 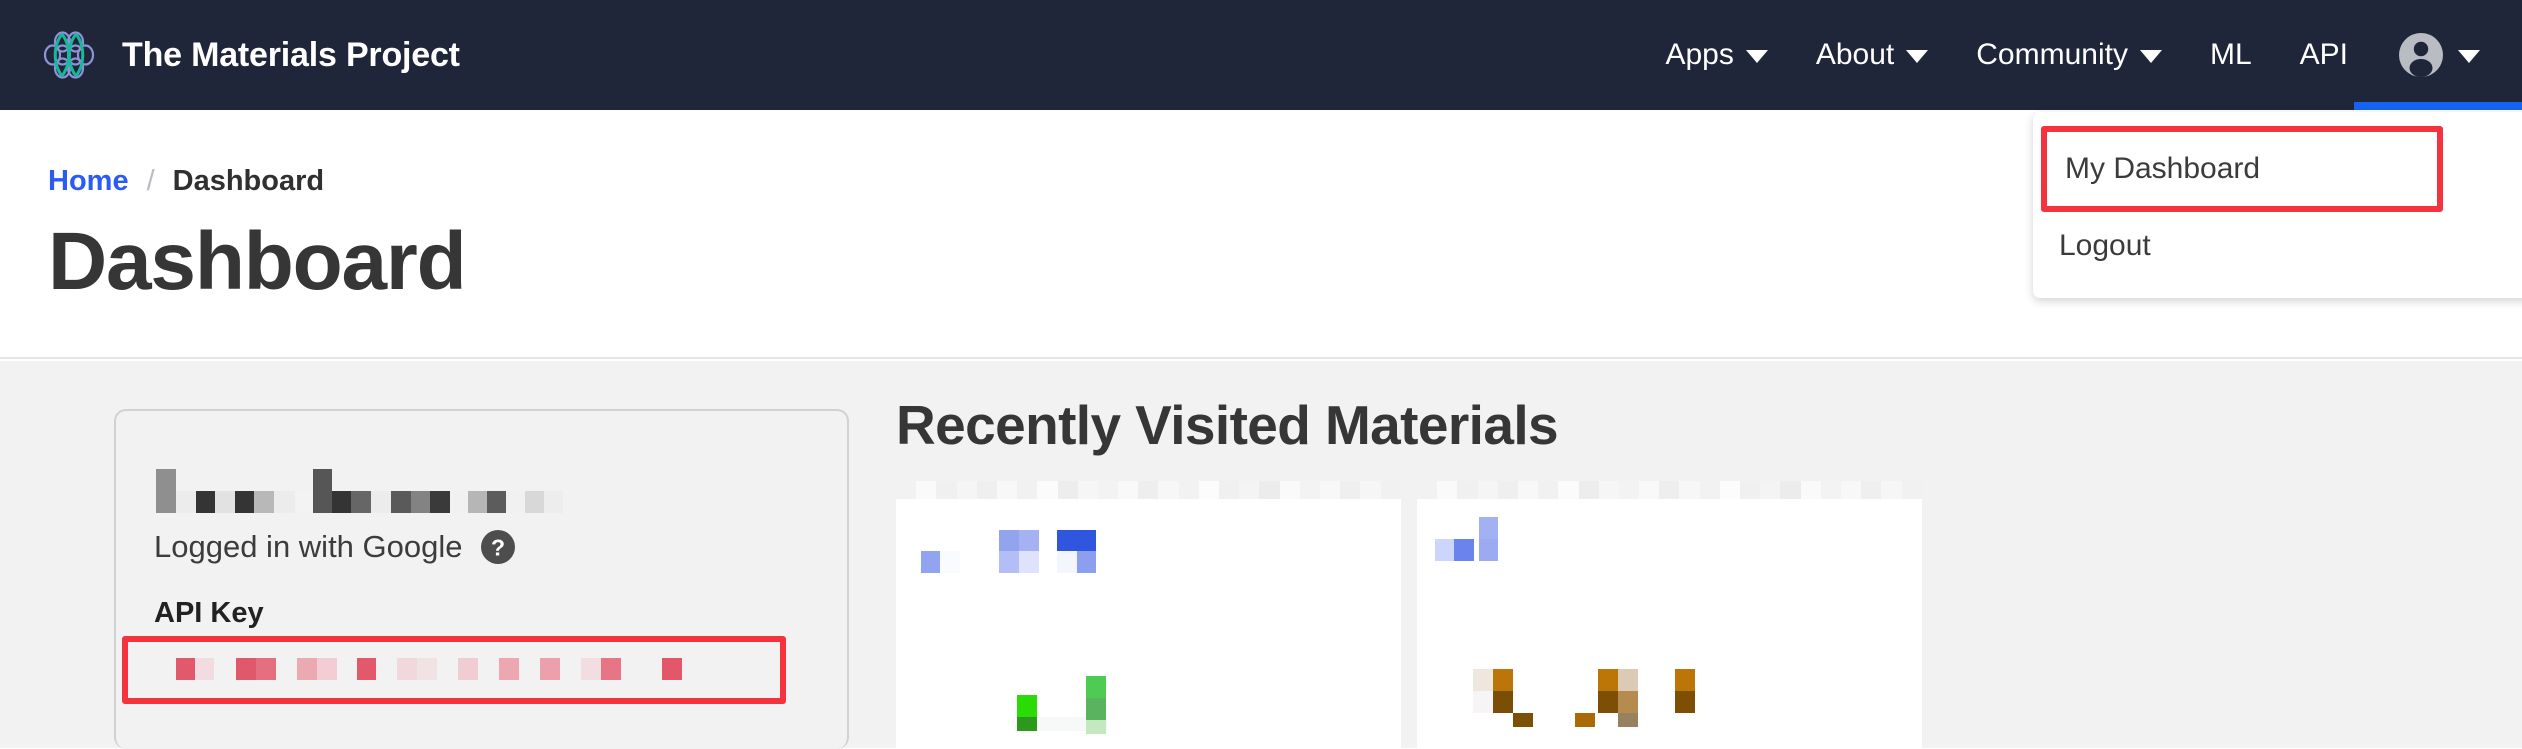 I want to click on nav-item-api: API, so click(x=2324, y=55).